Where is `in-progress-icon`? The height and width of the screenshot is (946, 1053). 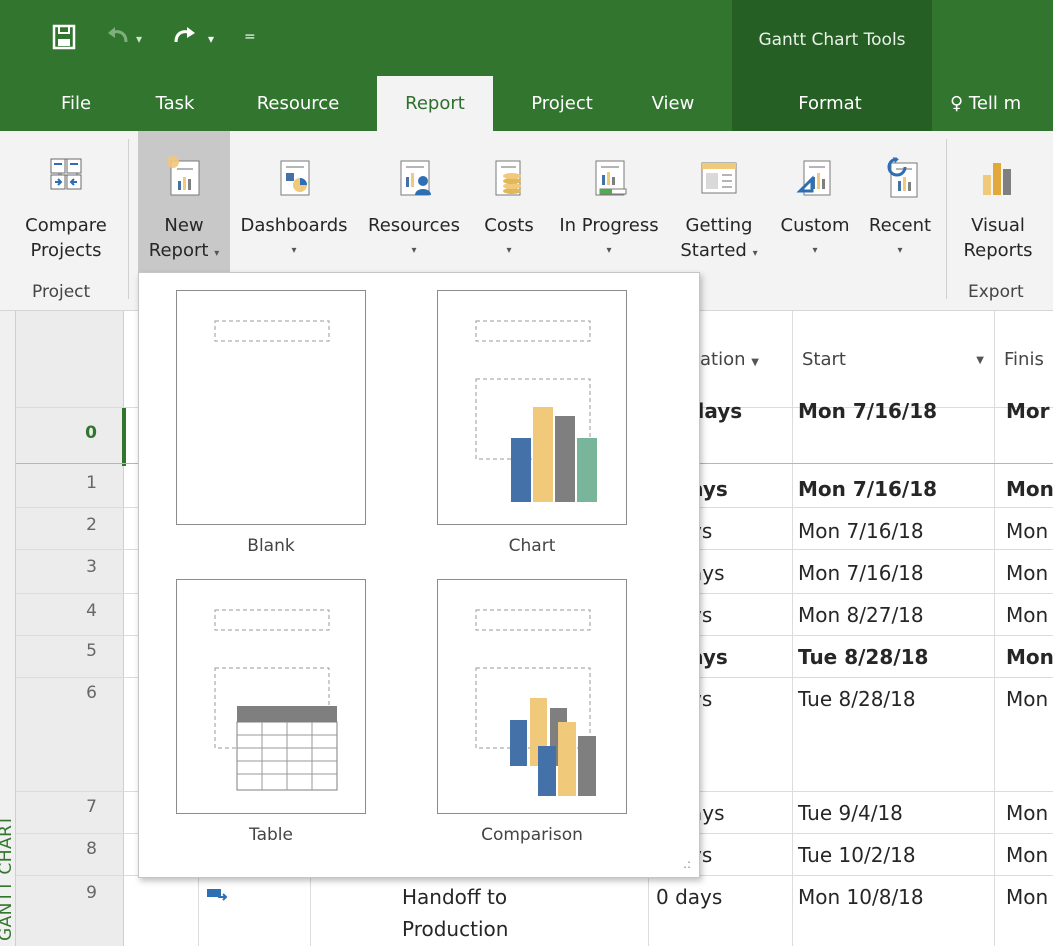 in-progress-icon is located at coordinates (611, 178).